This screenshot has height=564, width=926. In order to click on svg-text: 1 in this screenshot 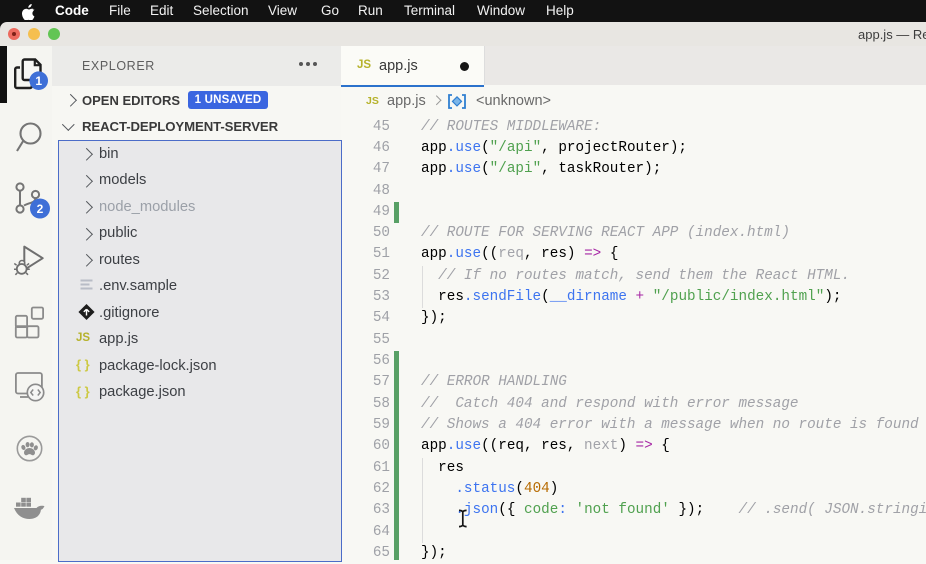, I will do `click(38, 81)`.